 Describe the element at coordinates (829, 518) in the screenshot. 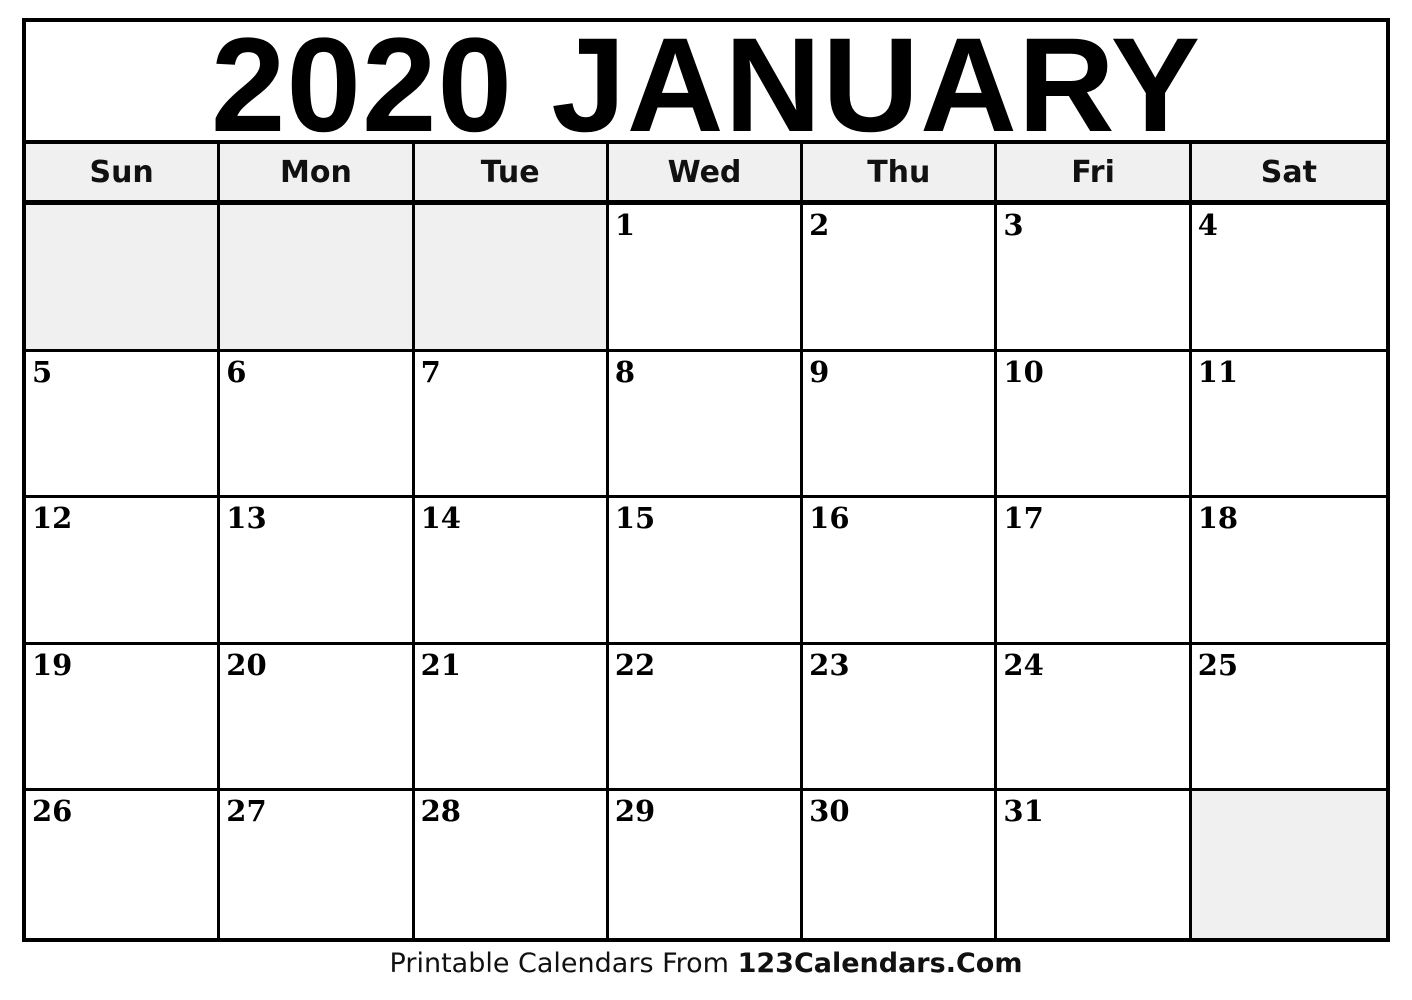

I see `day-number: 16` at that location.